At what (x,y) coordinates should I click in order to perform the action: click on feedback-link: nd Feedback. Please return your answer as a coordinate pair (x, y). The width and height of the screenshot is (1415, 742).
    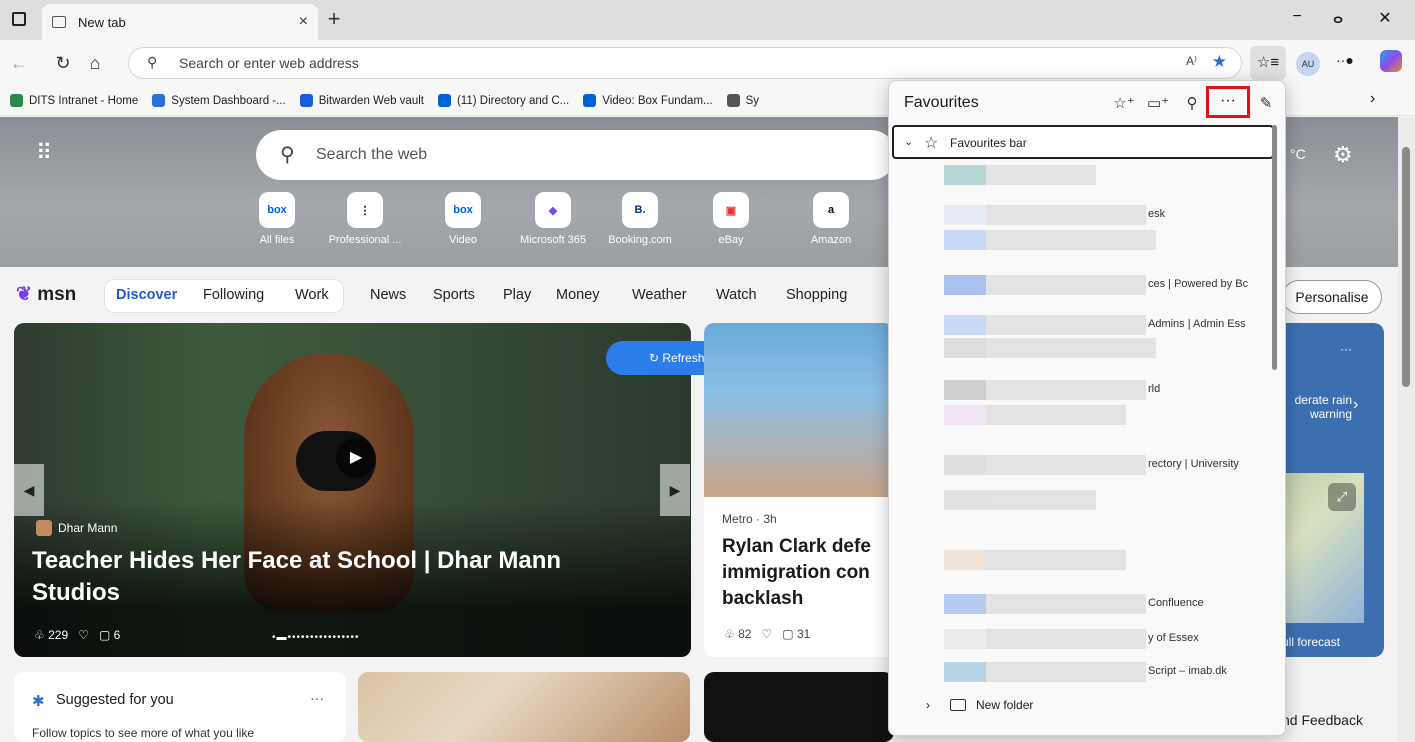
    Looking at the image, I should click on (1322, 720).